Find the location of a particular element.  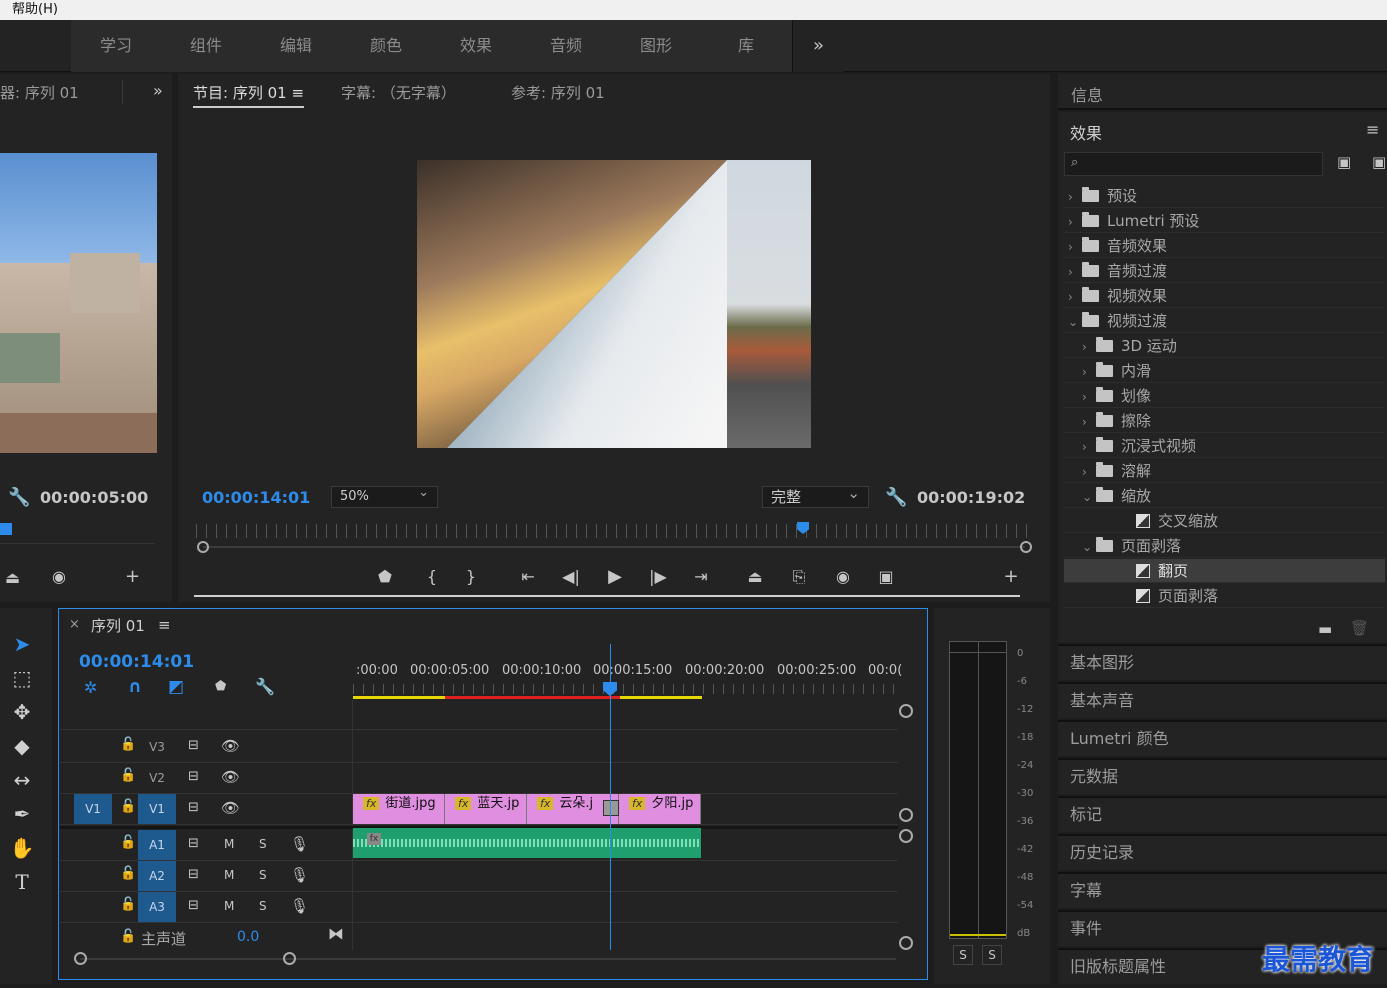

effects-tree-item: ⌄ 页面剥落 is located at coordinates (1224, 546).